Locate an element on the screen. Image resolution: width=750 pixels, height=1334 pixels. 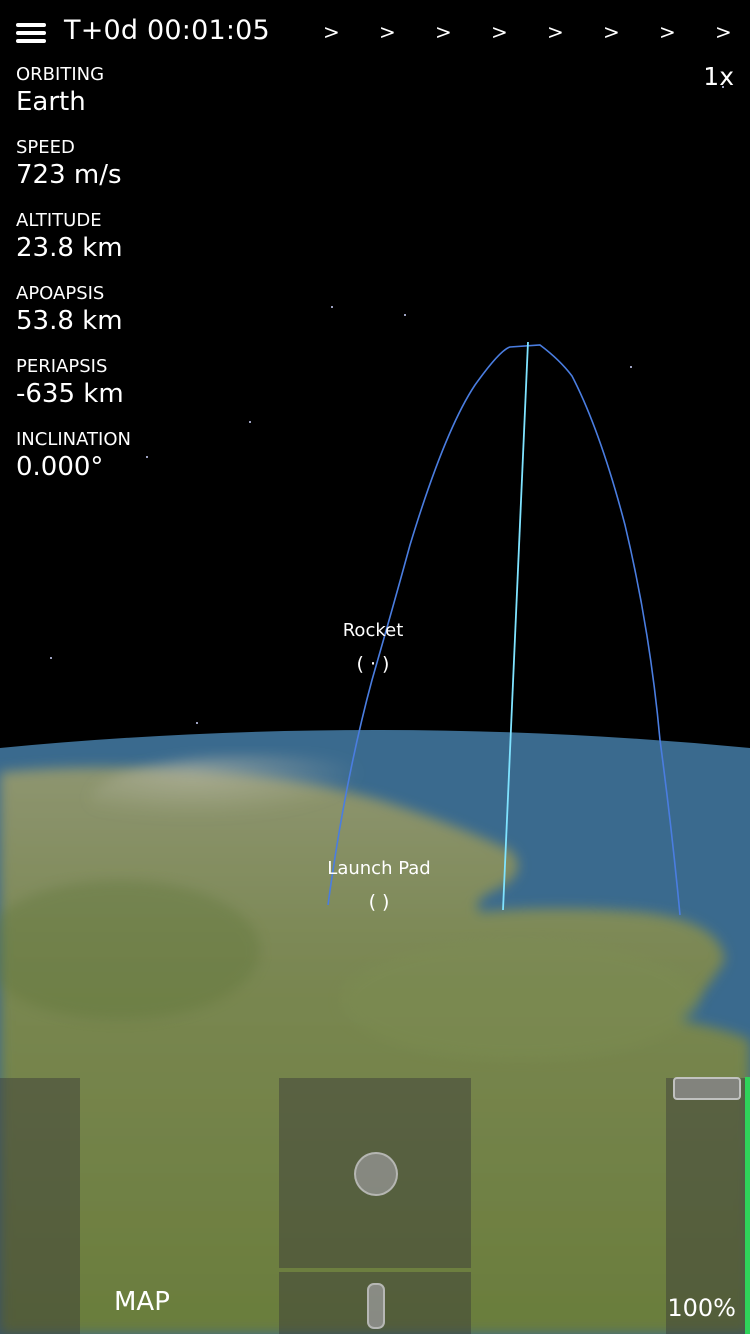
left-control-panel is located at coordinates (40, 1206).